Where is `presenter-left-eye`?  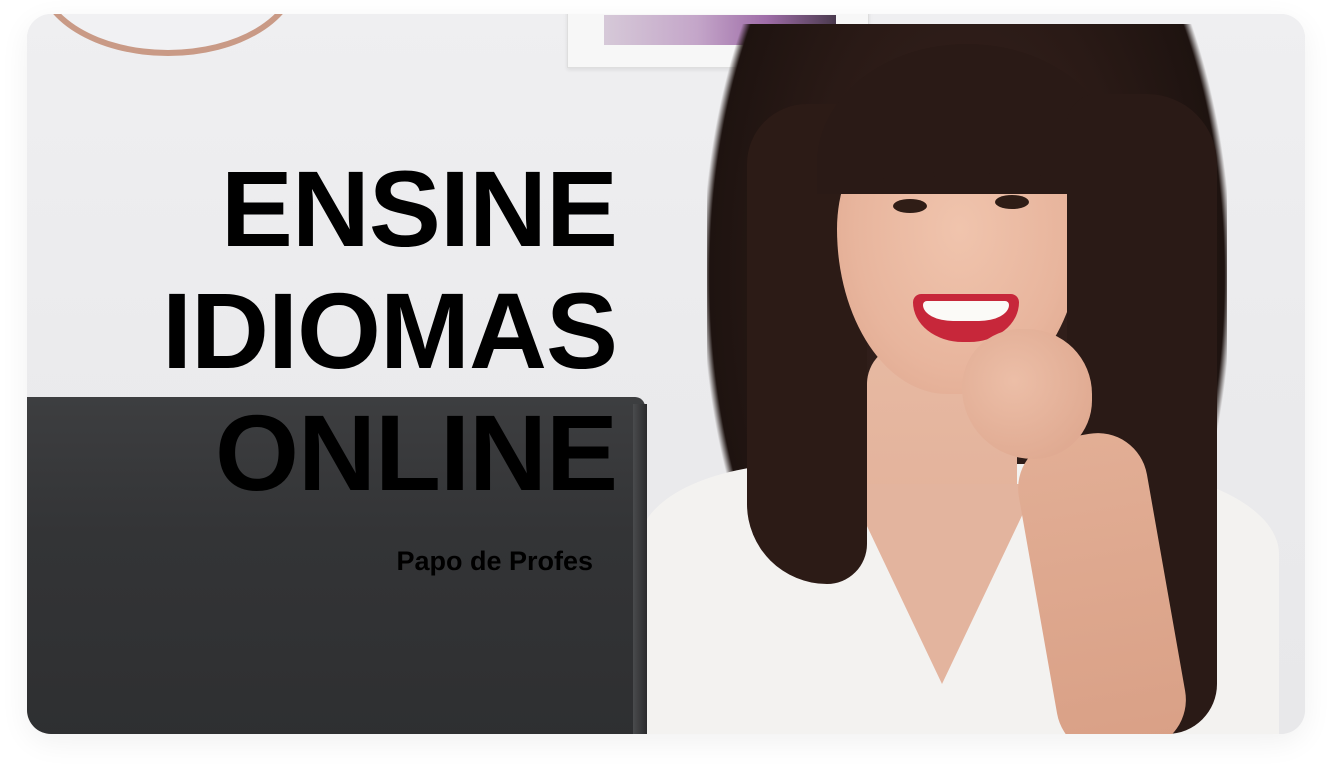
presenter-left-eye is located at coordinates (910, 206).